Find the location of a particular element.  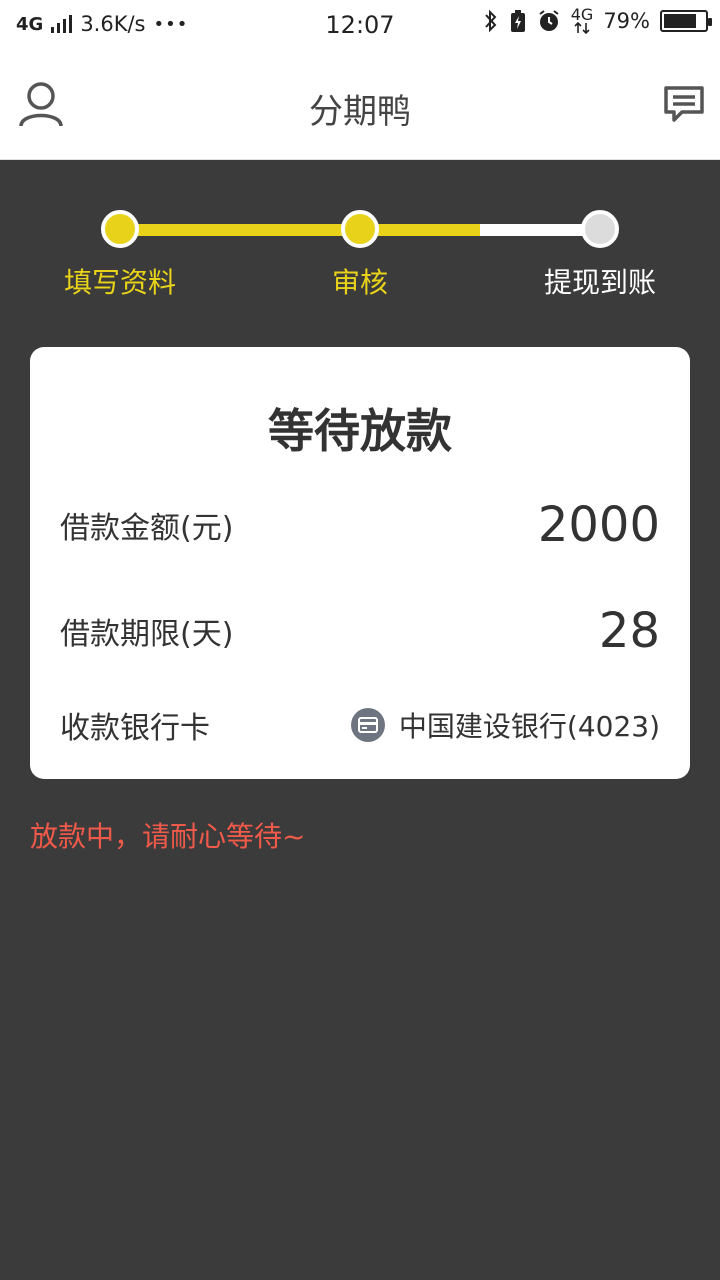

bank-value: 中国建设银行(4023) is located at coordinates (529, 726).